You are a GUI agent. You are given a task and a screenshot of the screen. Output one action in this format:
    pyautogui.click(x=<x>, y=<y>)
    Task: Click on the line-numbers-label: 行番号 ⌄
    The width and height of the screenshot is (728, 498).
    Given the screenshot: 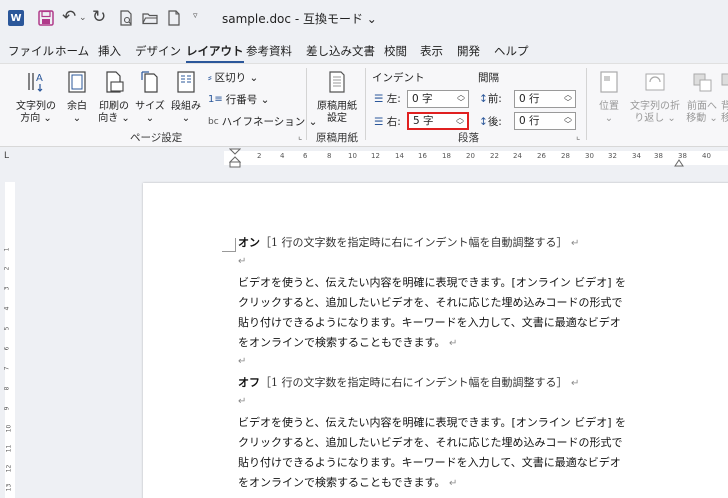 What is the action you would take?
    pyautogui.click(x=247, y=100)
    